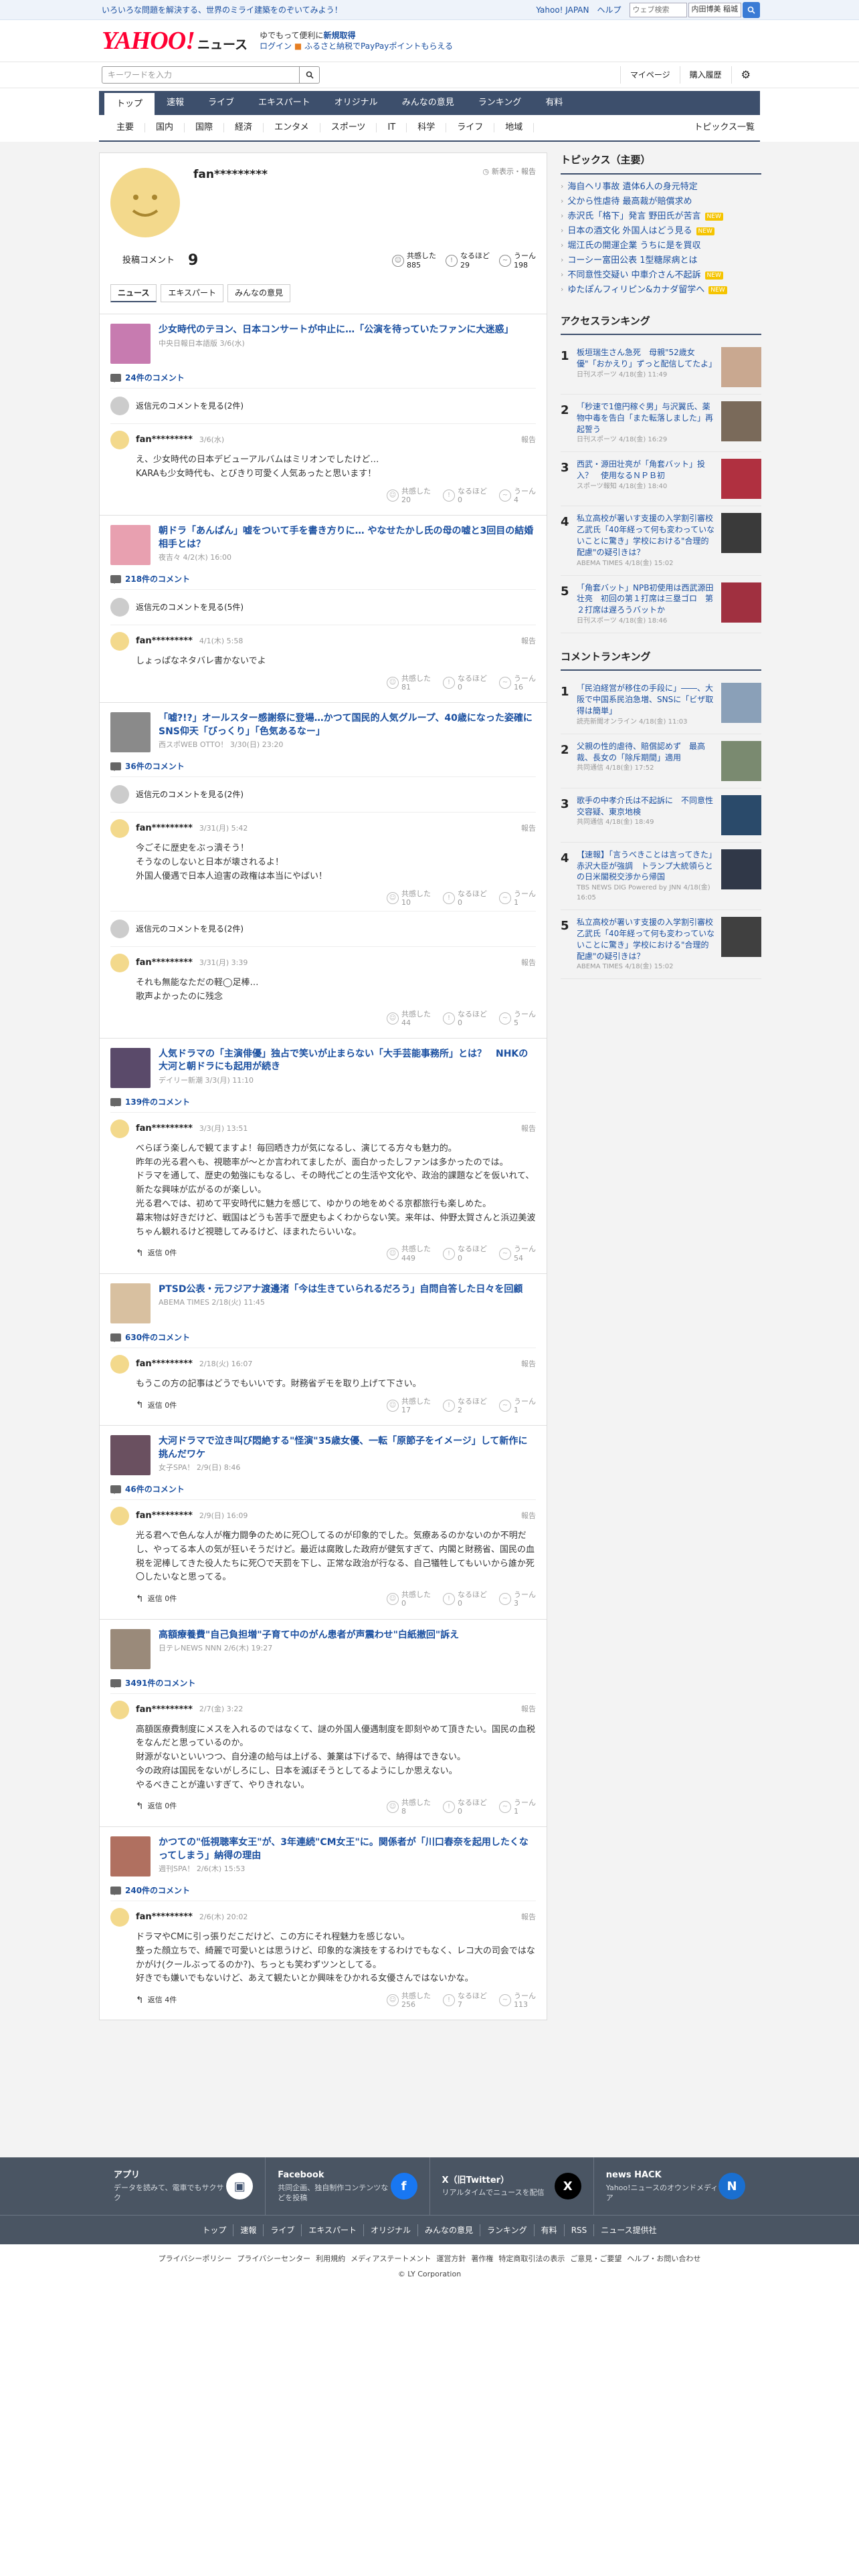 The image size is (859, 2576). What do you see at coordinates (156, 2001) in the screenshot?
I see `reply-button: ↰ 返信 4件` at bounding box center [156, 2001].